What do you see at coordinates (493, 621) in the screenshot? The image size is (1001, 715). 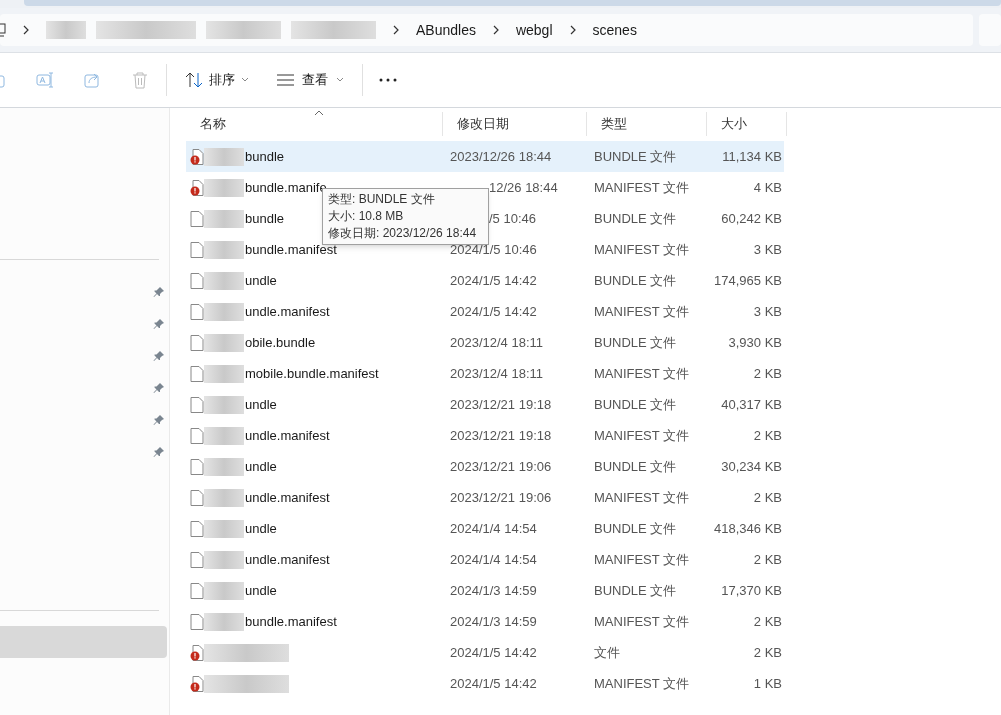 I see `date-cell-text: 2024/1/3 14:59` at bounding box center [493, 621].